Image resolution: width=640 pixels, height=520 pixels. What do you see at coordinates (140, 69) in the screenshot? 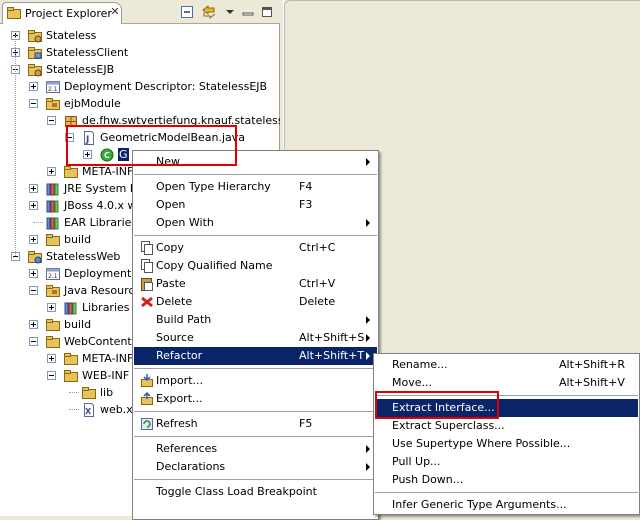
I see `tree-item: StatelessEJB` at bounding box center [140, 69].